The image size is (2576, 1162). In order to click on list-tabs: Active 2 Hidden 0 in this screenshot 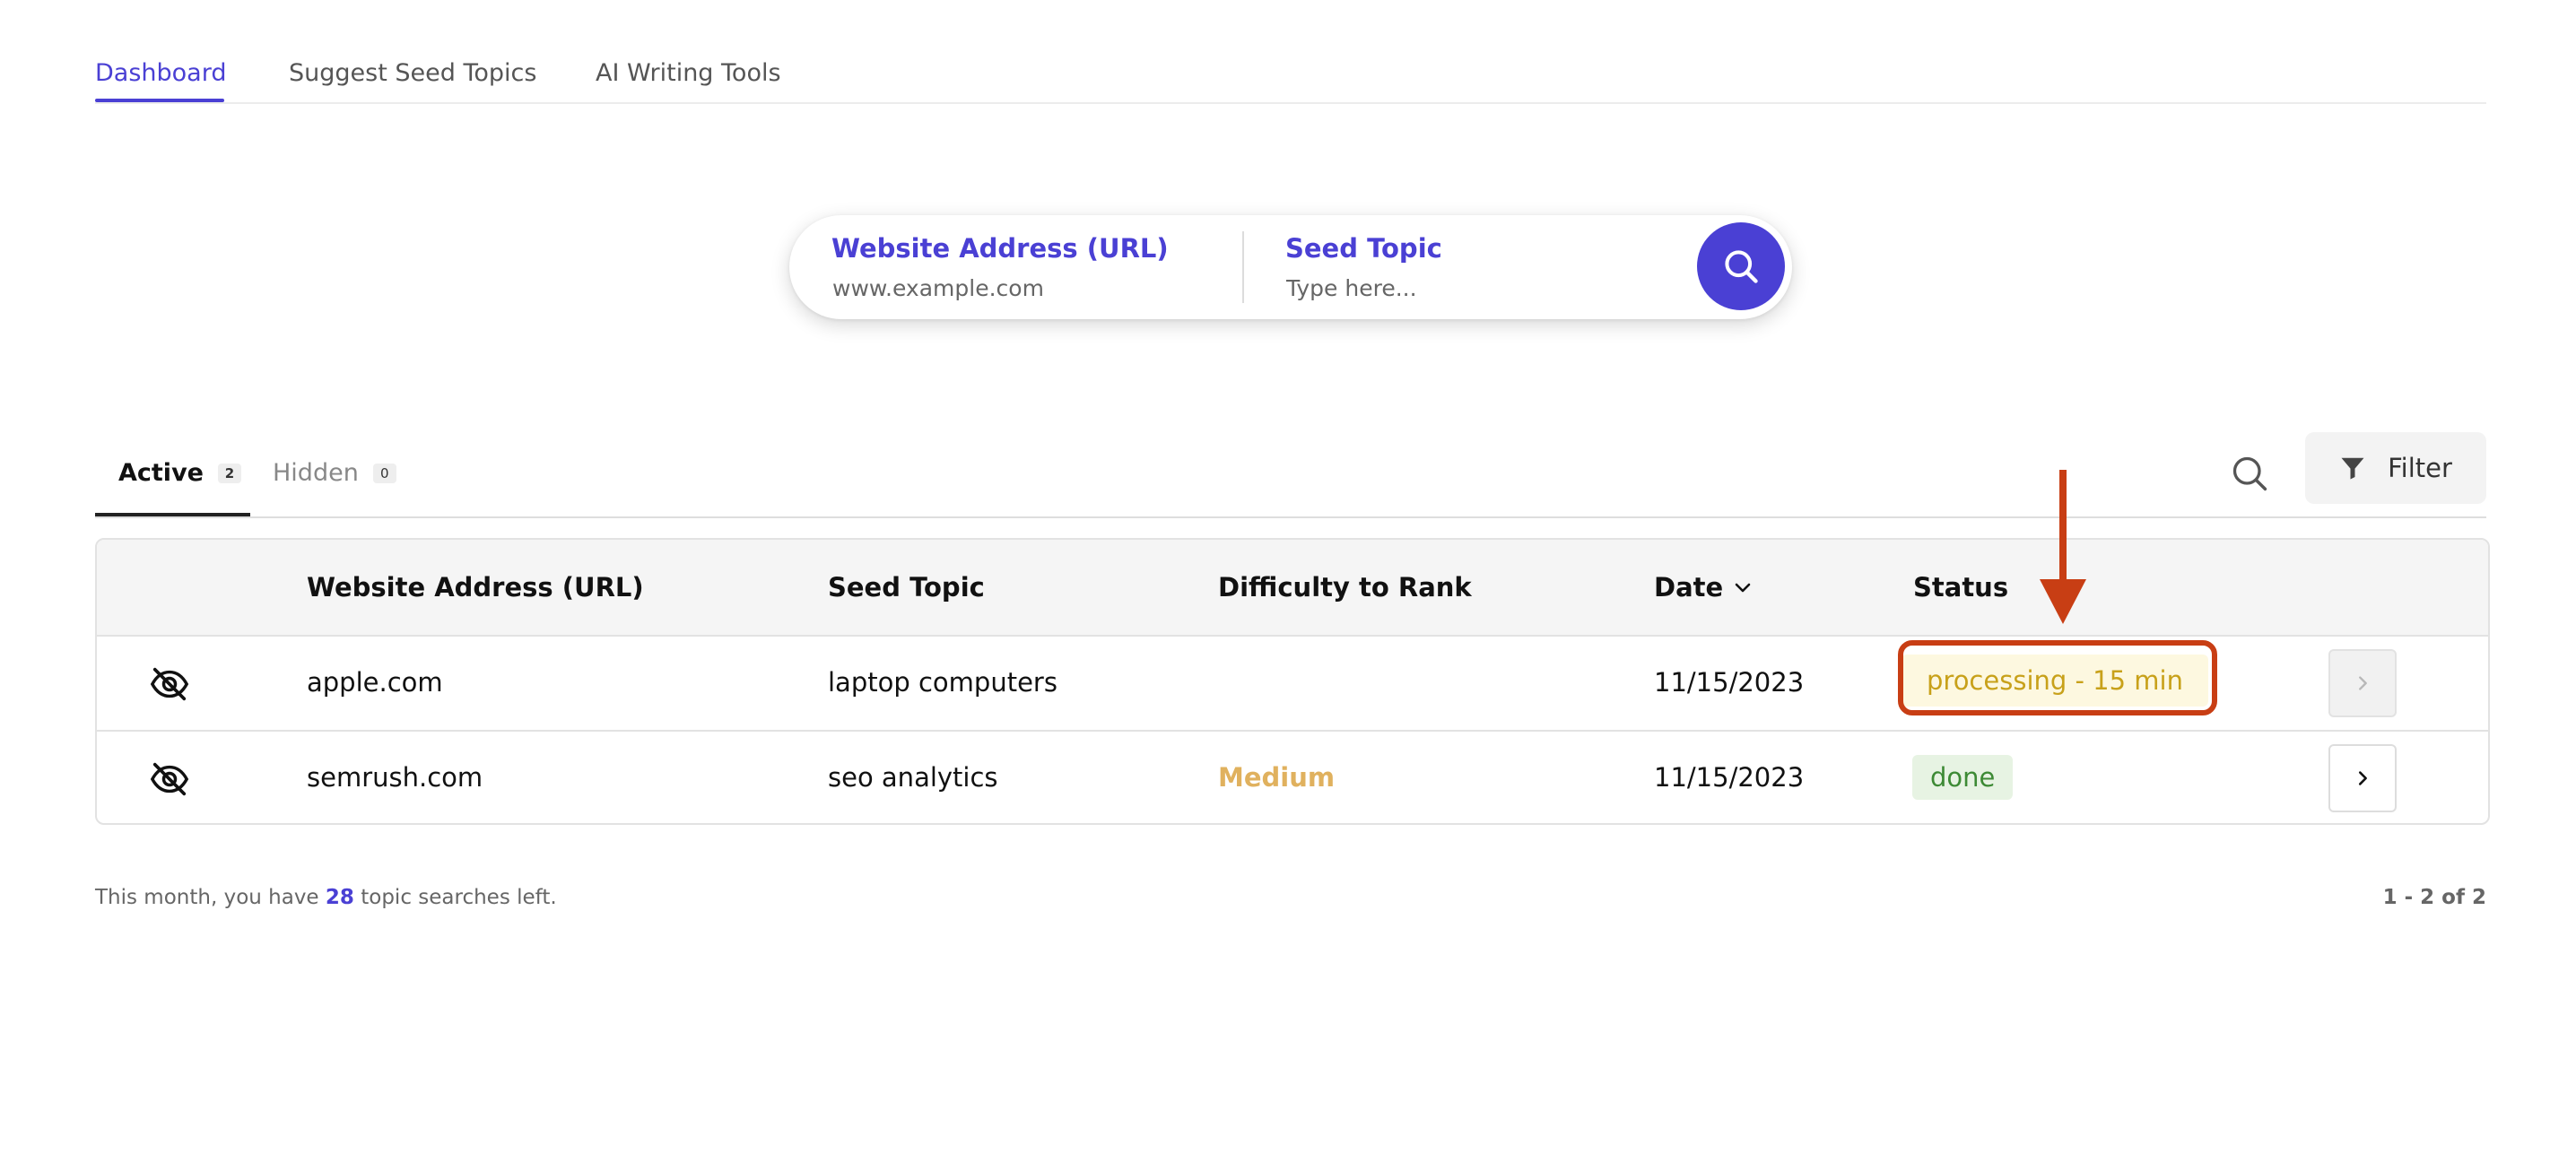, I will do `click(1290, 478)`.